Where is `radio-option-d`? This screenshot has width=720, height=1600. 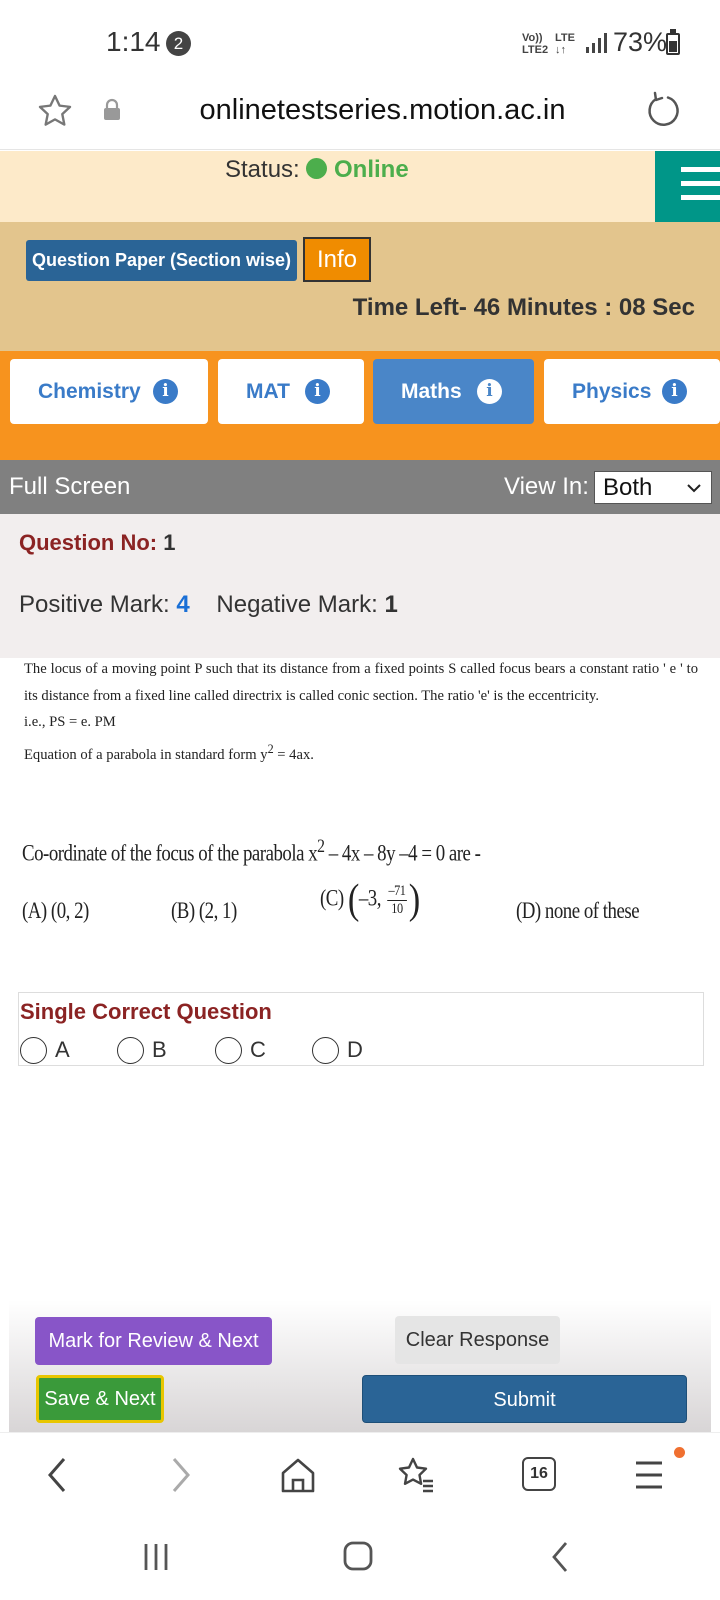 radio-option-d is located at coordinates (325, 1050).